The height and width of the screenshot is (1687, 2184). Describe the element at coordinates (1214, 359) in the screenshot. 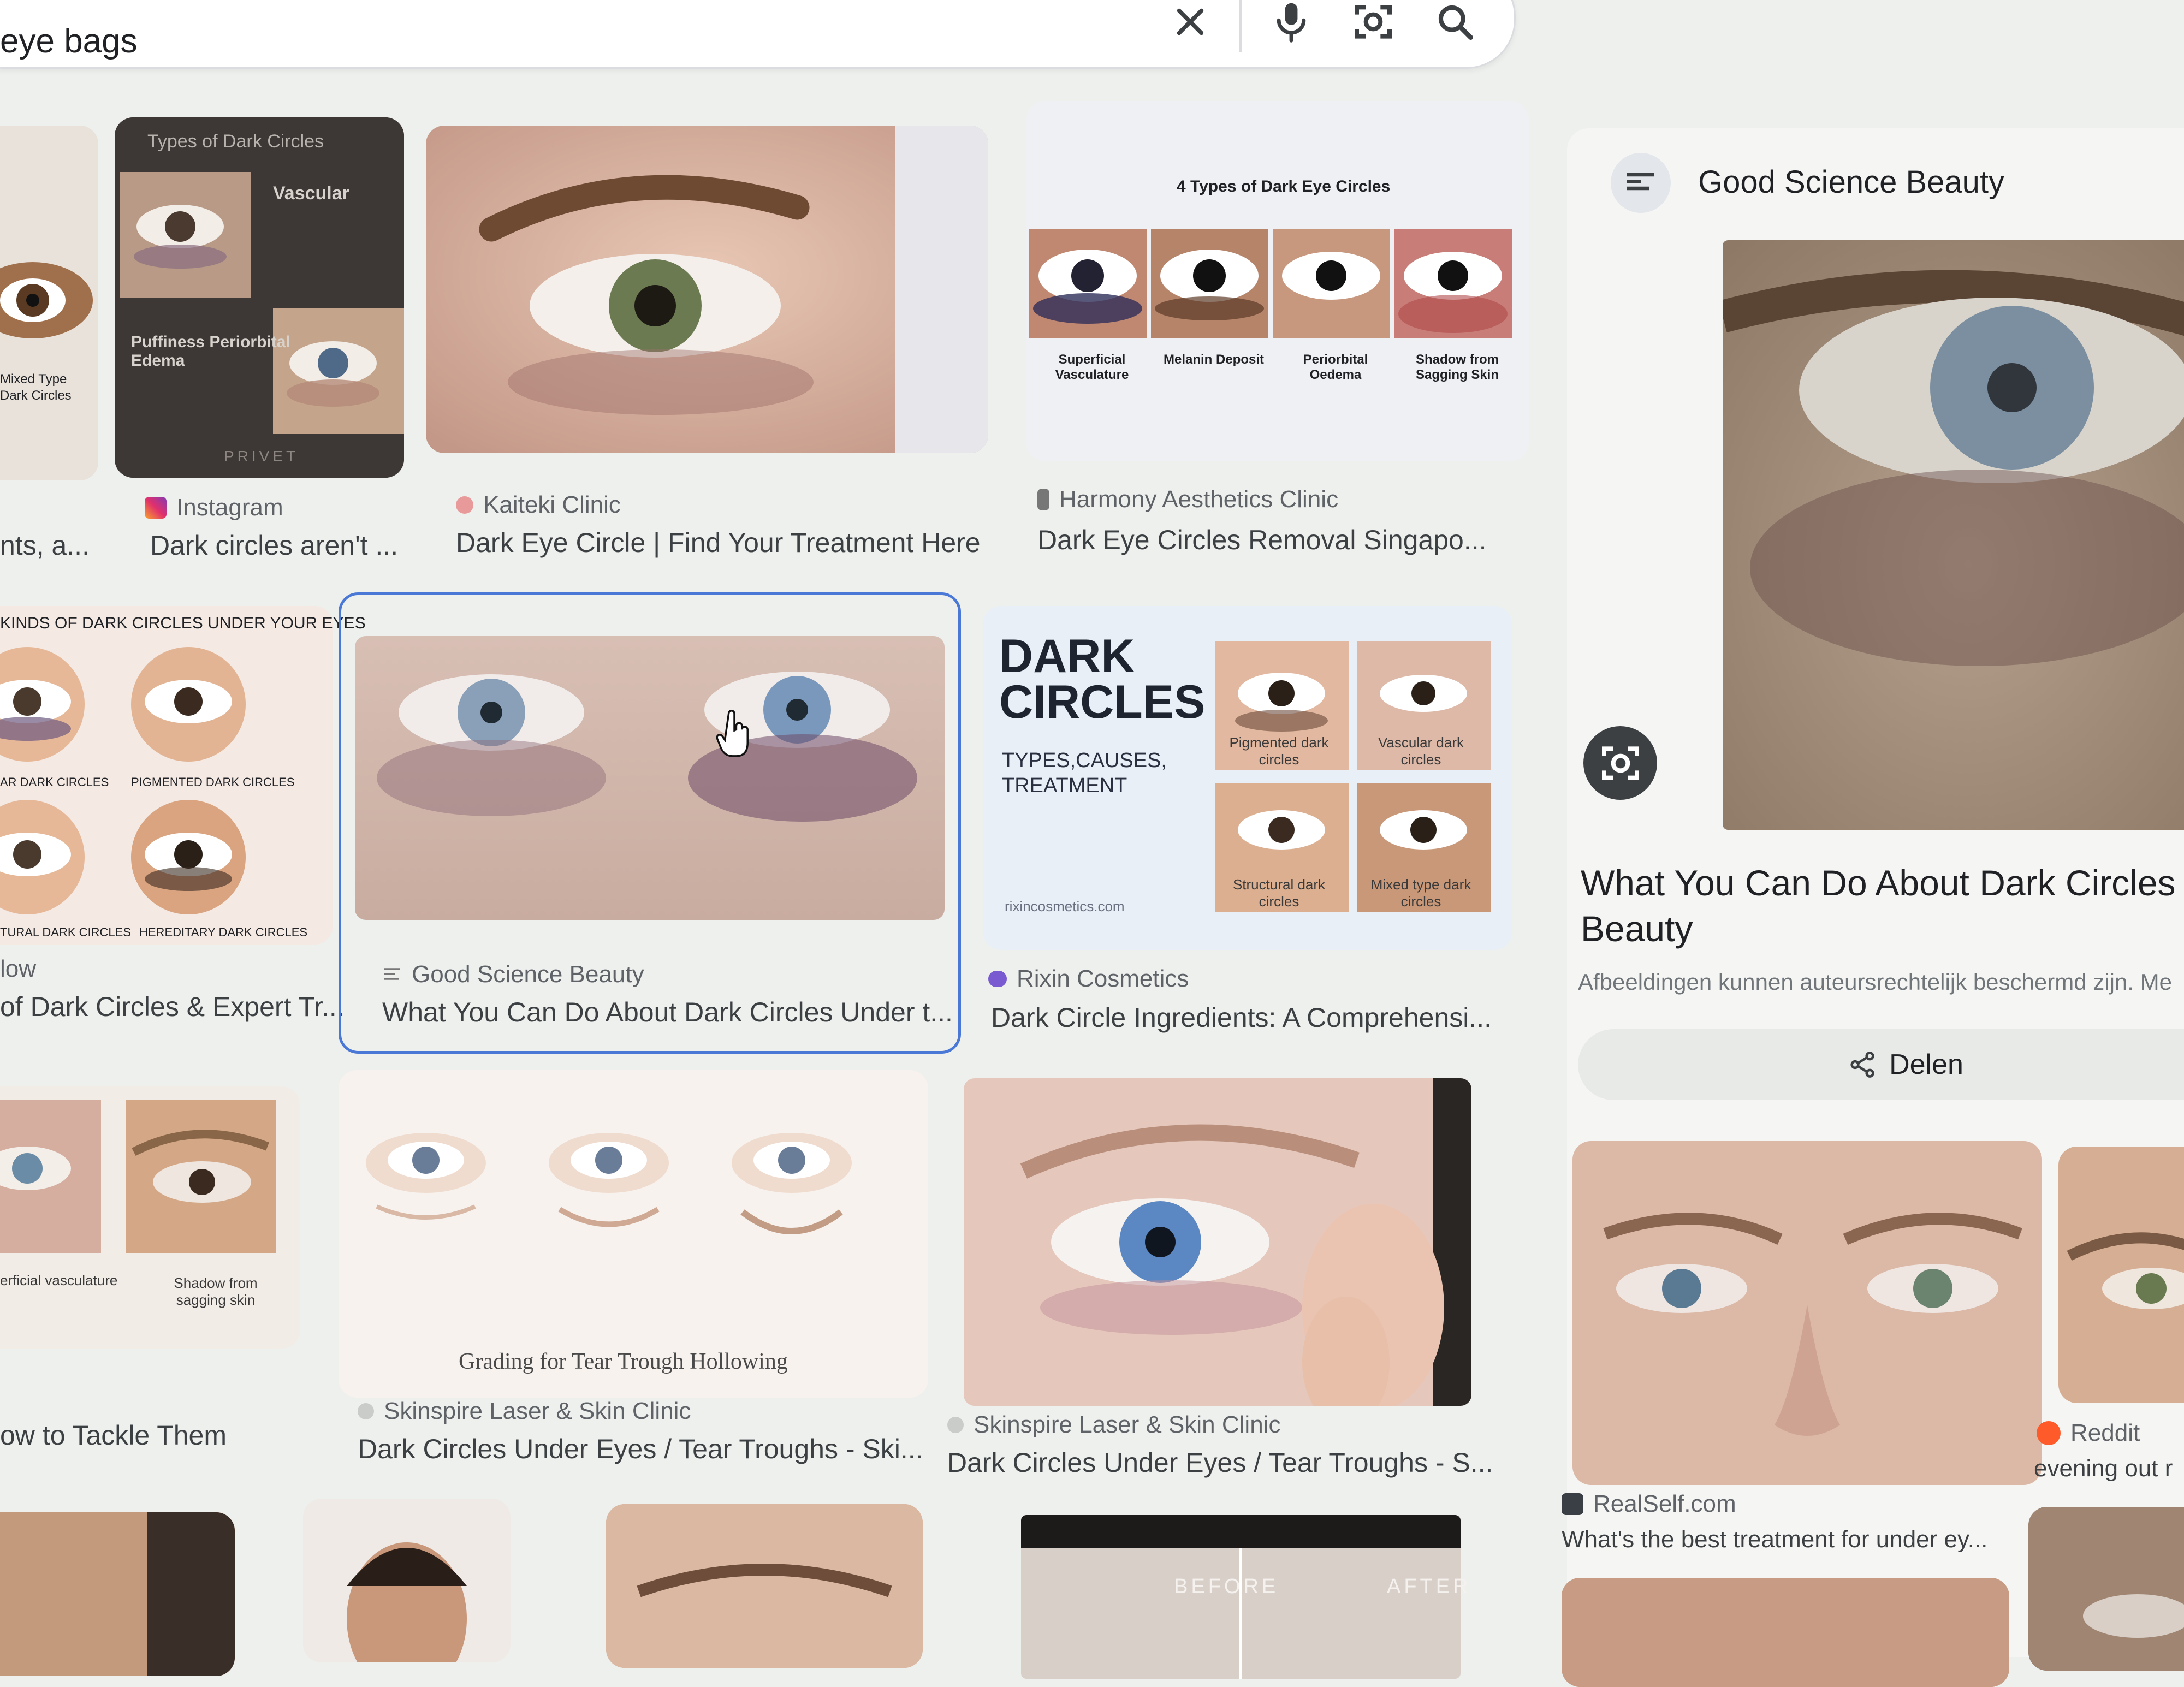

I see `thumb-label: Melanin Deposit` at that location.